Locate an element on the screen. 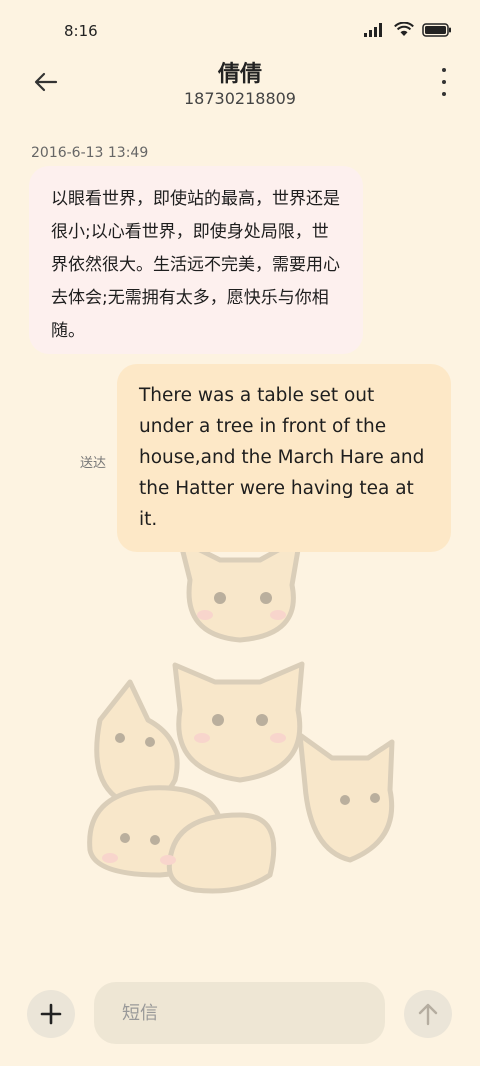 The width and height of the screenshot is (480, 1066). delivery-status: 送达 is located at coordinates (93, 463).